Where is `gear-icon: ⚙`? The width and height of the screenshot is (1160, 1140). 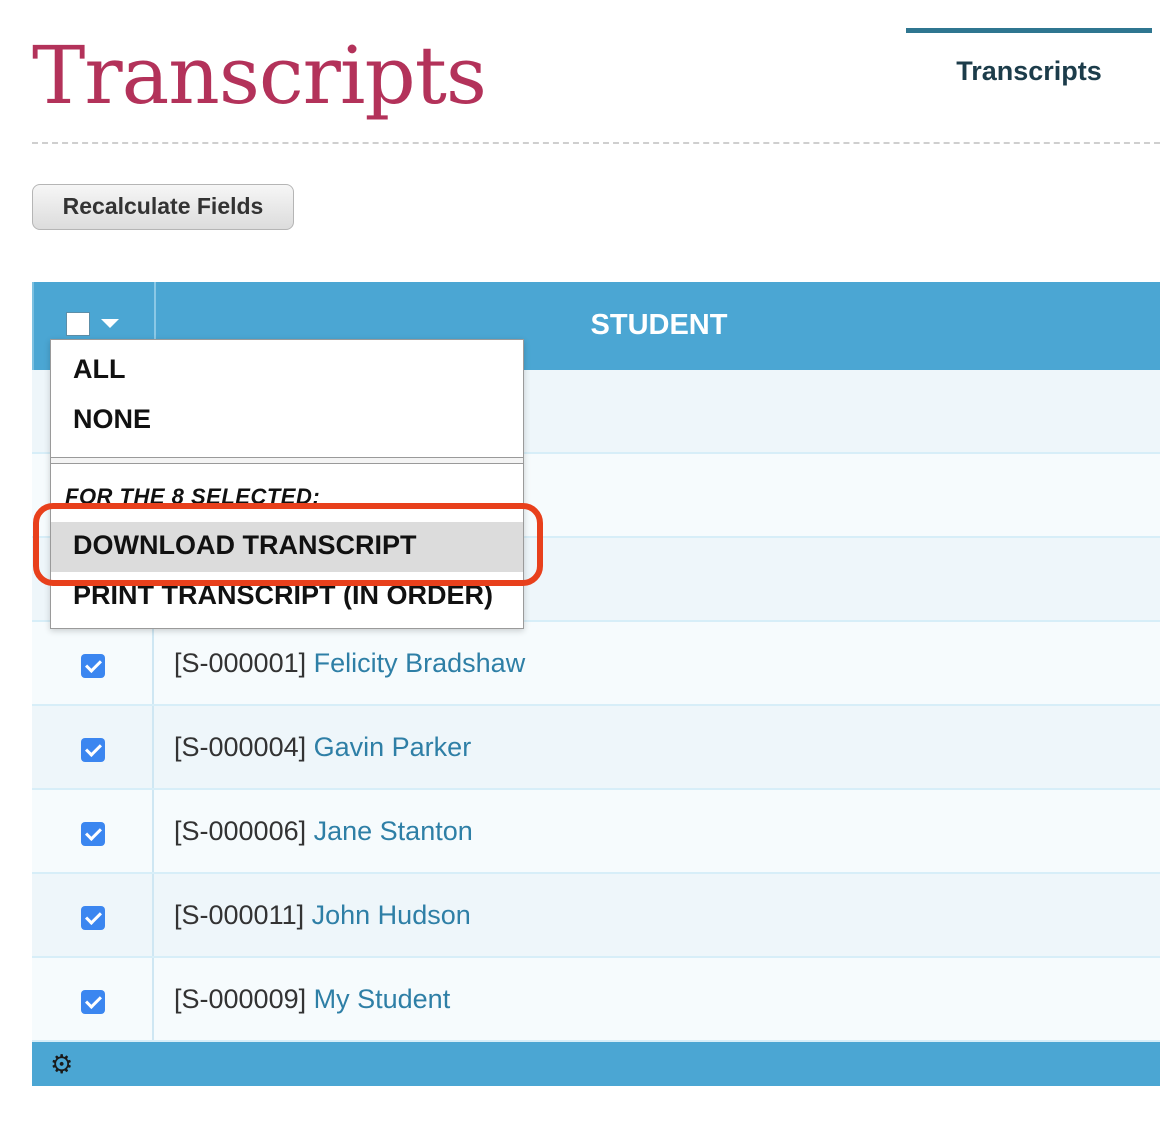 gear-icon: ⚙ is located at coordinates (61, 1064).